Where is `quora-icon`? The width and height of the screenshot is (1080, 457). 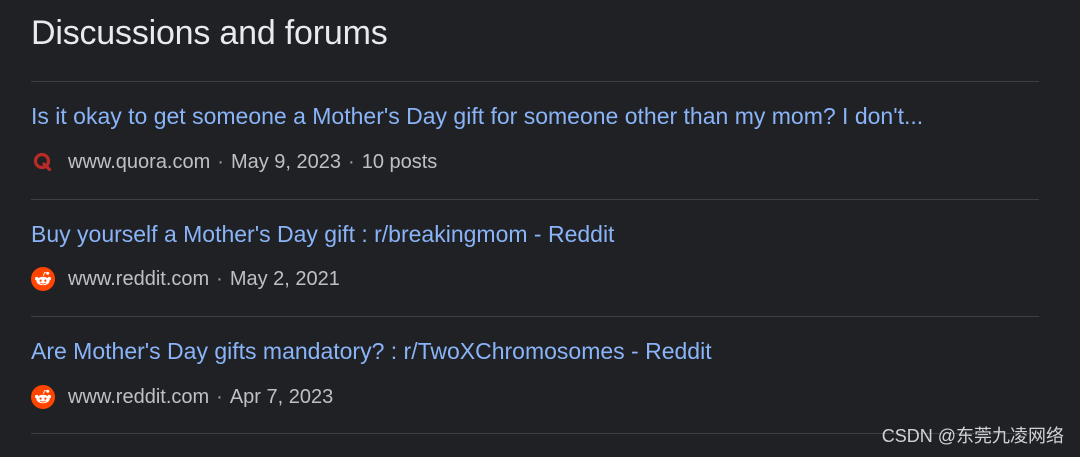 quora-icon is located at coordinates (43, 162).